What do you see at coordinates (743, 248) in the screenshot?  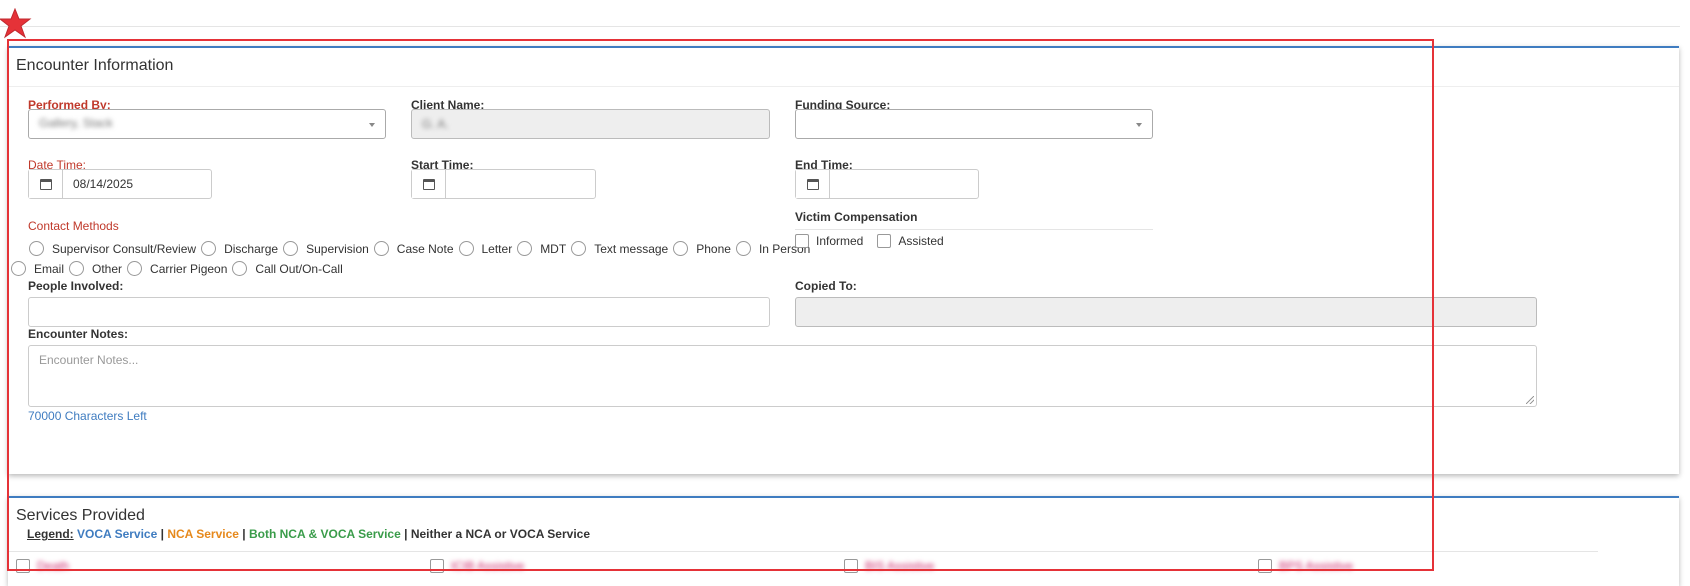 I see `radio-in-person` at bounding box center [743, 248].